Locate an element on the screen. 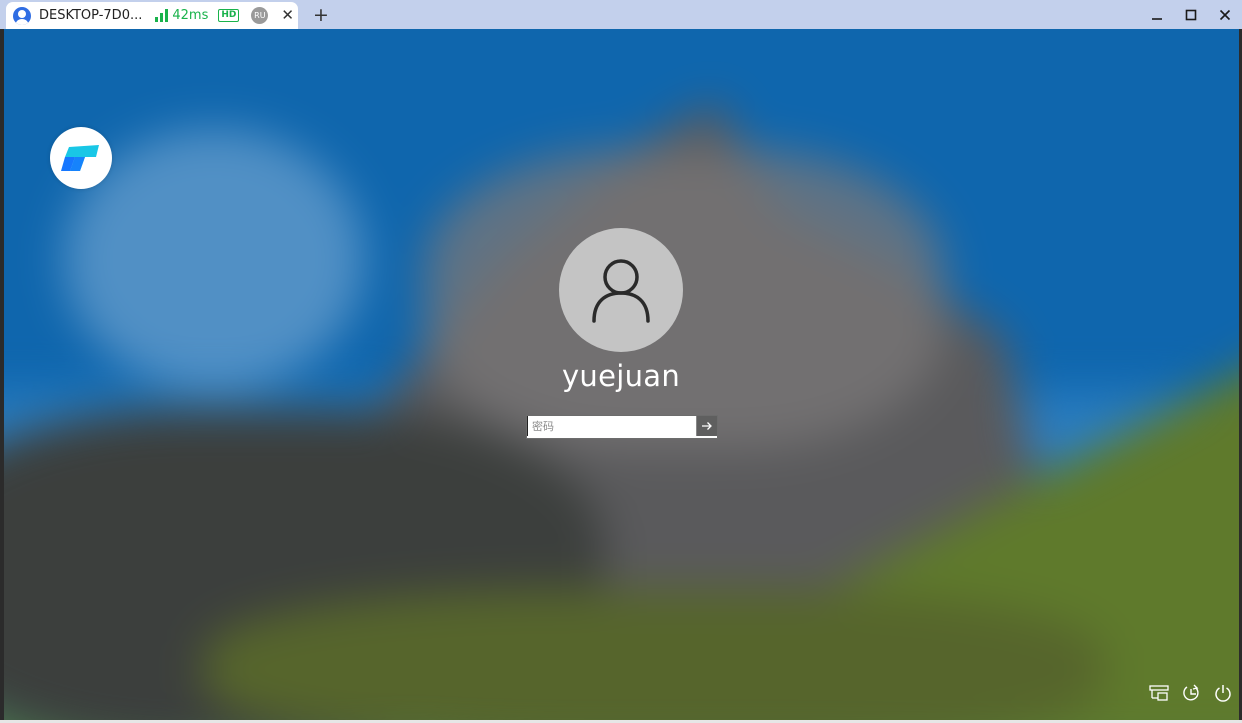 The height and width of the screenshot is (723, 1242). power-icon is located at coordinates (1223, 693).